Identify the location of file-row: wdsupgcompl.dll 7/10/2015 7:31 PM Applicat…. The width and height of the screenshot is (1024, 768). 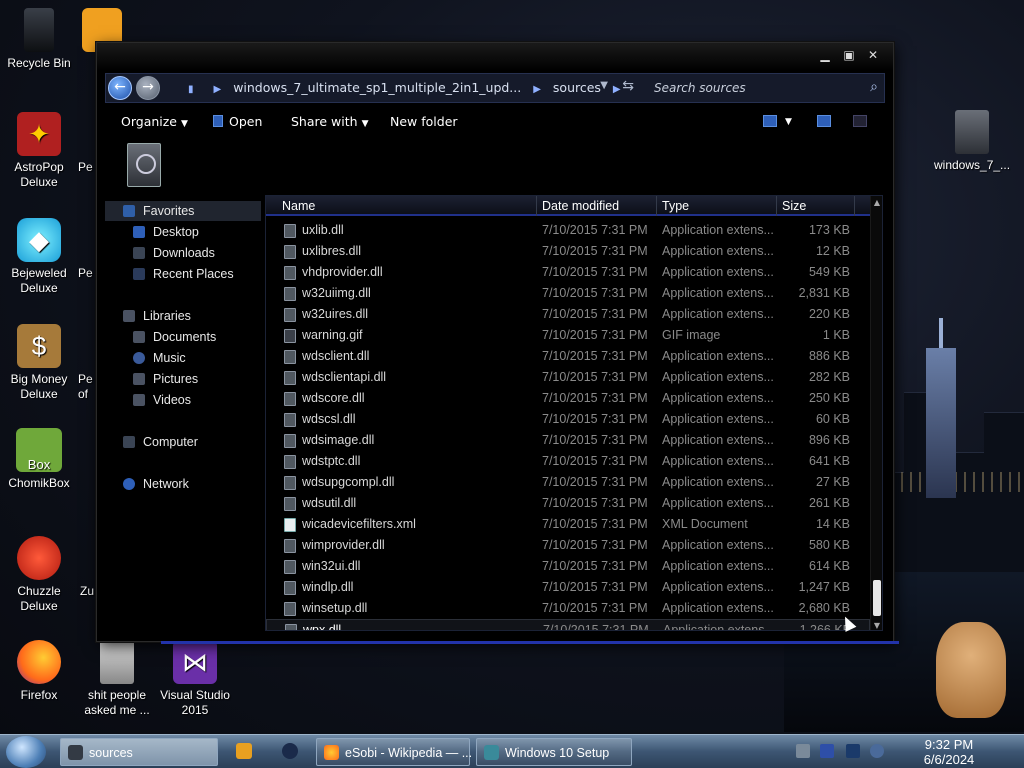
(568, 482).